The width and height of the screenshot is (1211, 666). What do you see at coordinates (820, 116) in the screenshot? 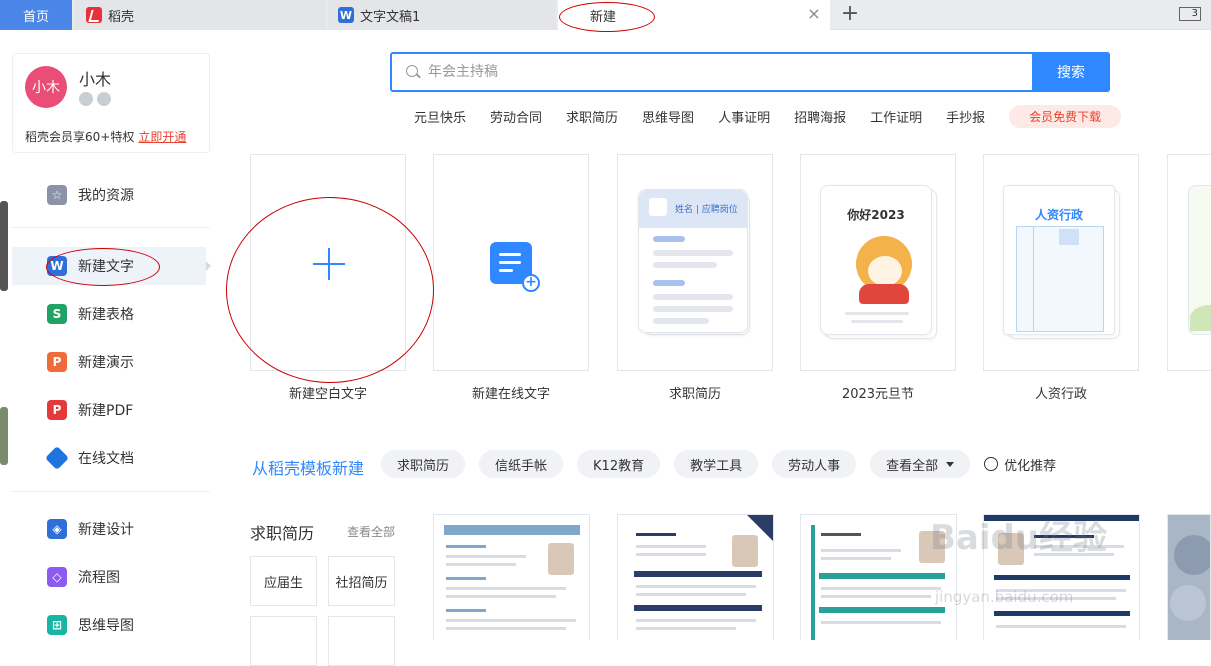
I see `hot-tag: 招聘海报` at bounding box center [820, 116].